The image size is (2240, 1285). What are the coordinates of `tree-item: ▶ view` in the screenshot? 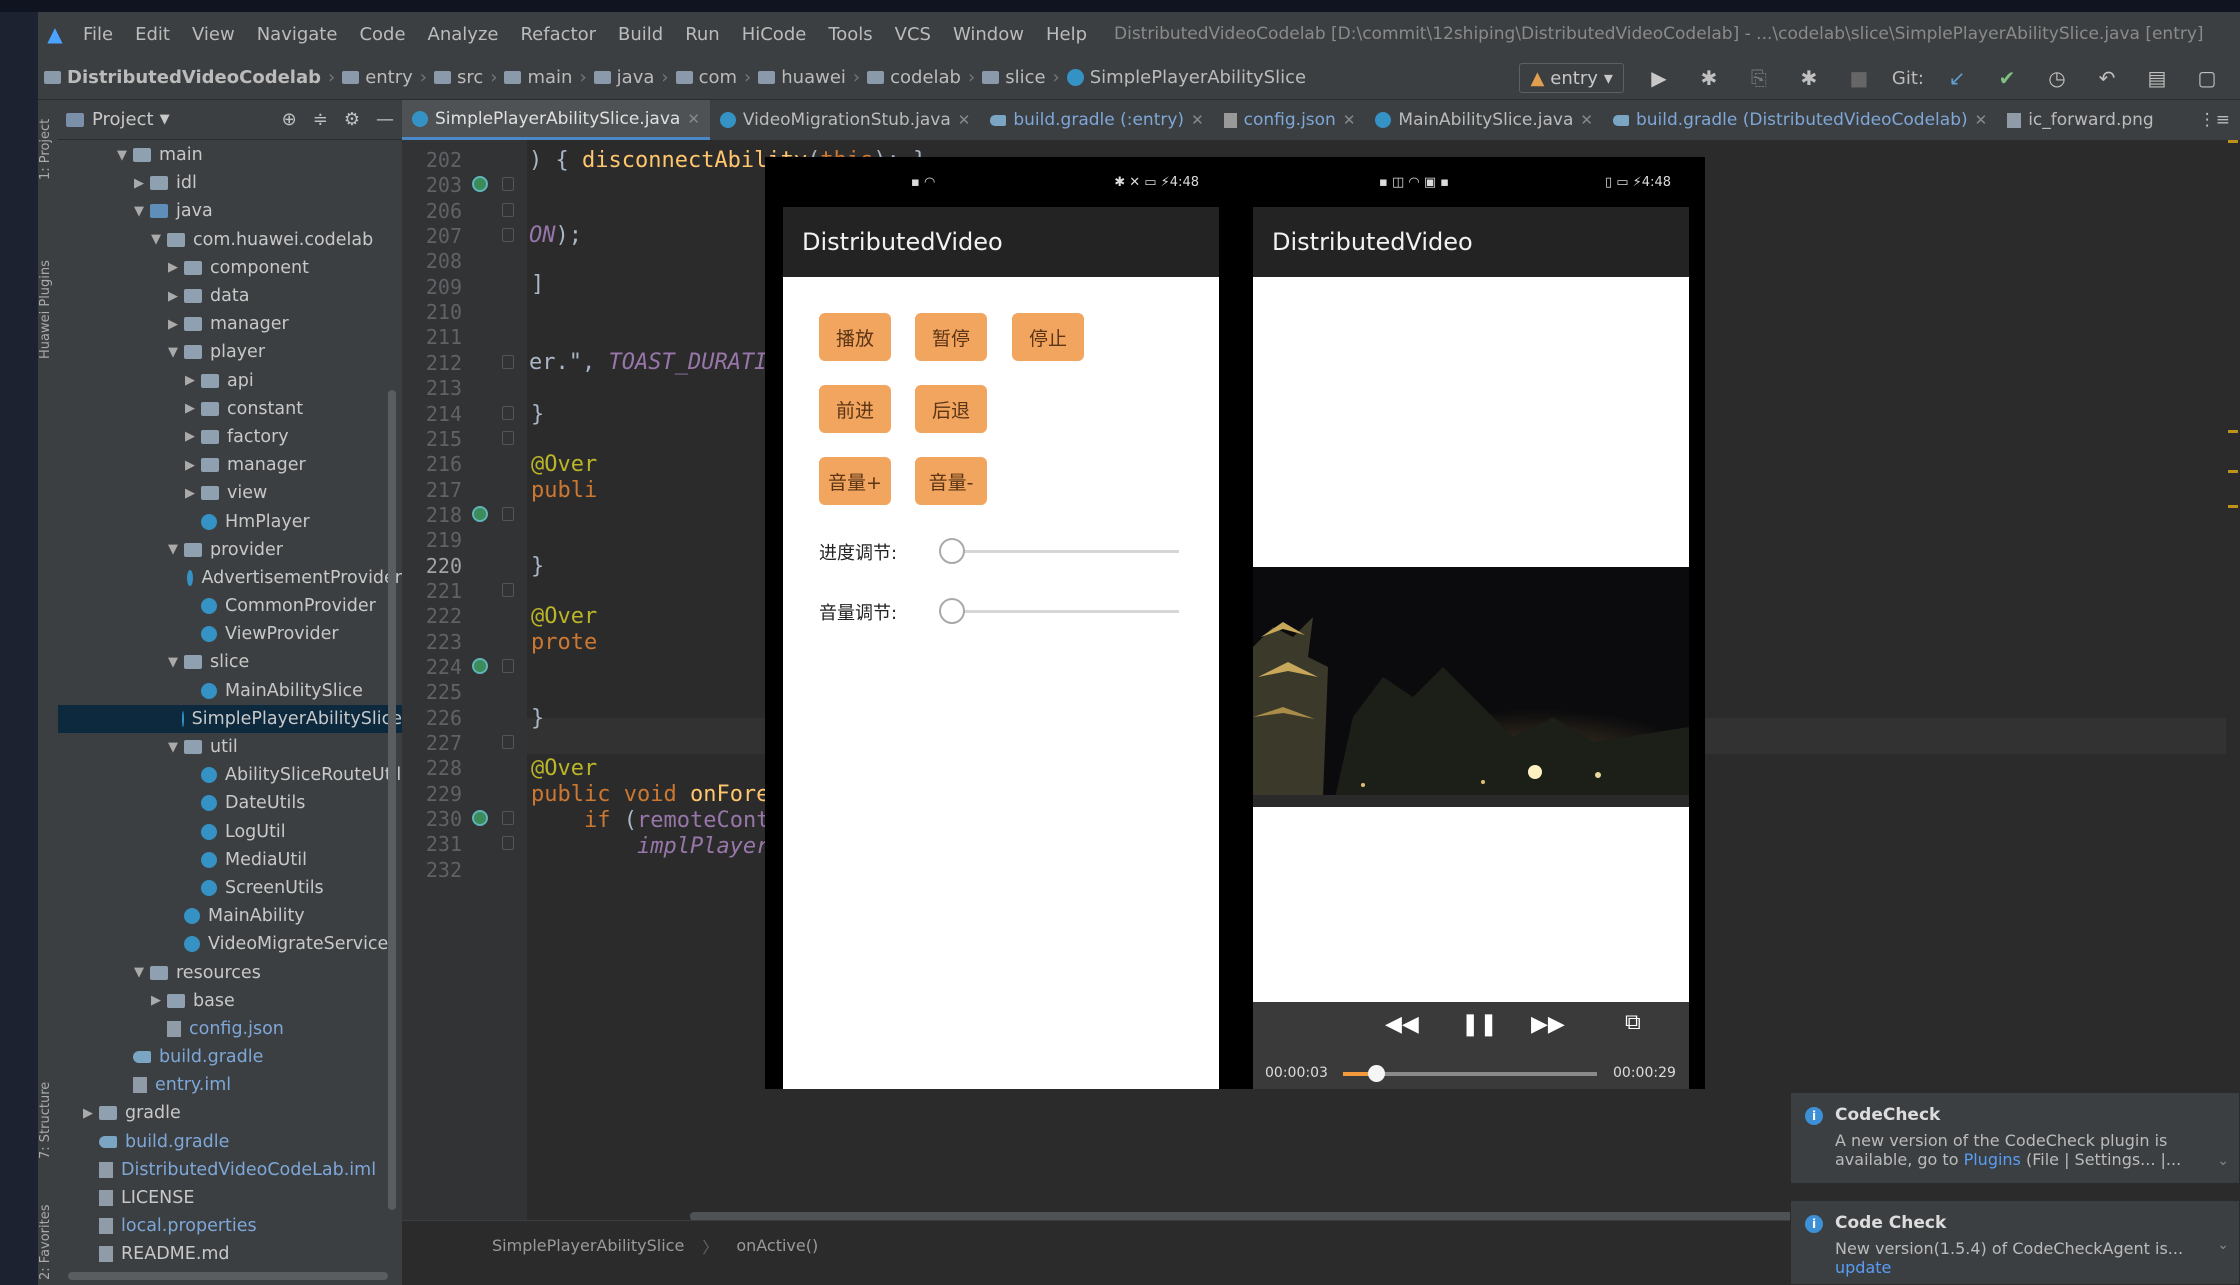 It's located at (230, 493).